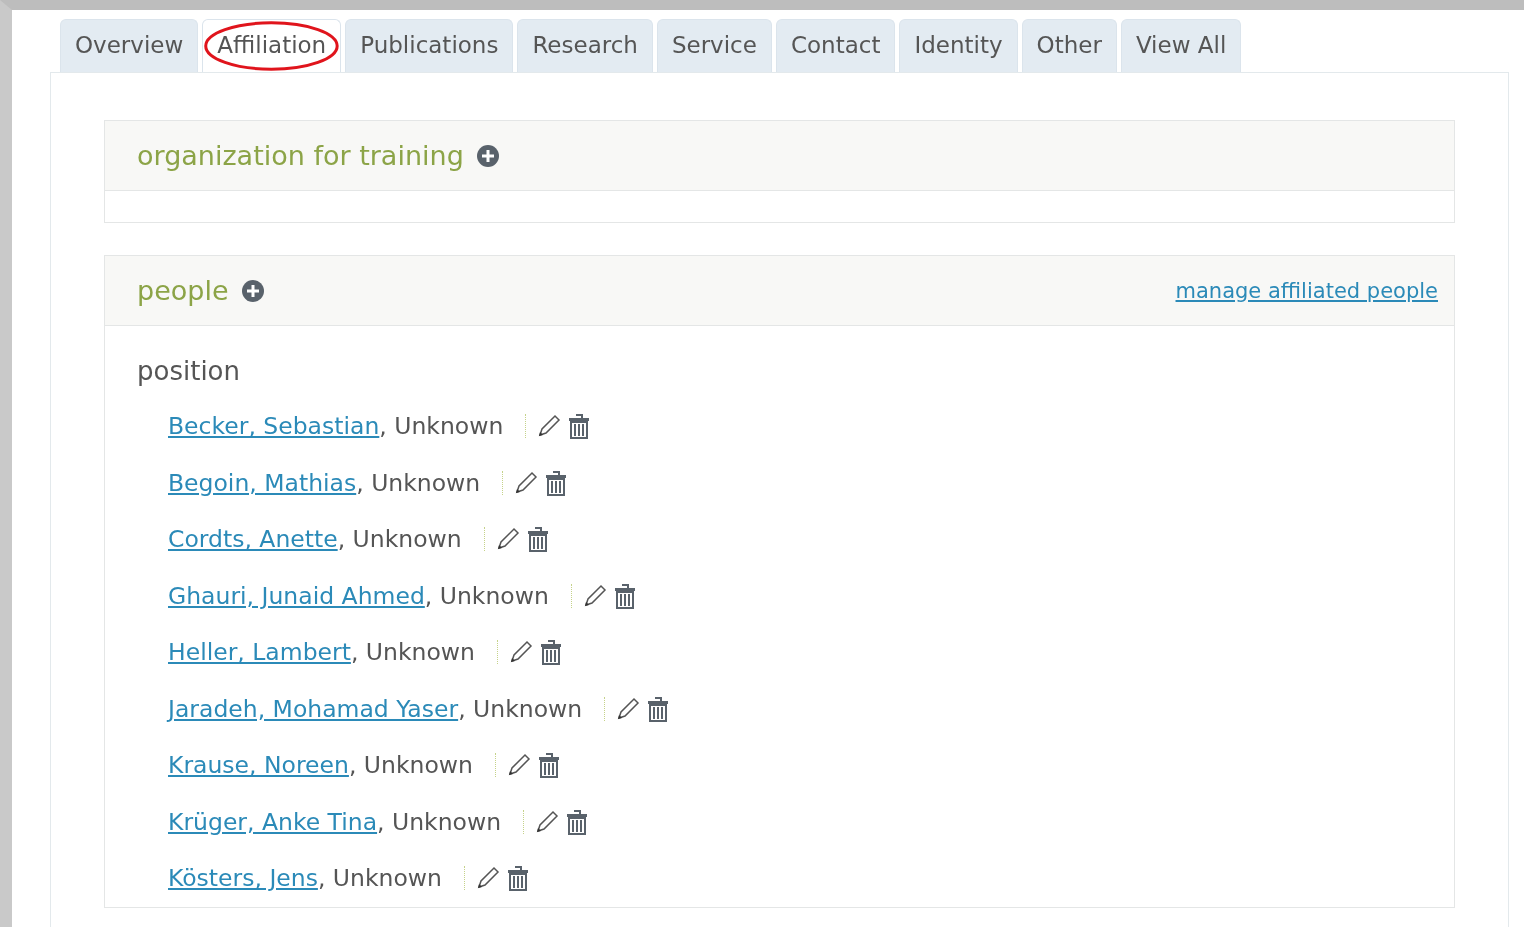 The image size is (1524, 927). What do you see at coordinates (1181, 45) in the screenshot?
I see `tab: View All` at bounding box center [1181, 45].